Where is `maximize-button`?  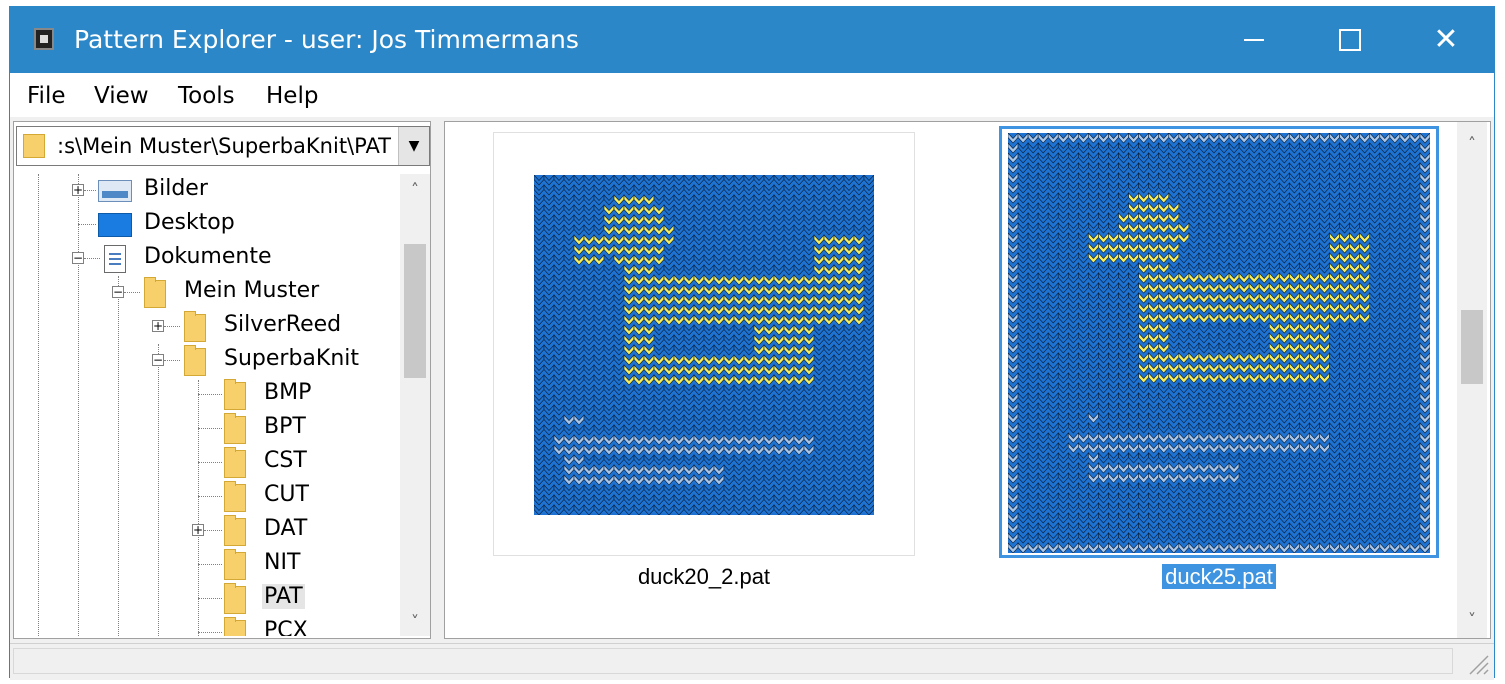
maximize-button is located at coordinates (1350, 40).